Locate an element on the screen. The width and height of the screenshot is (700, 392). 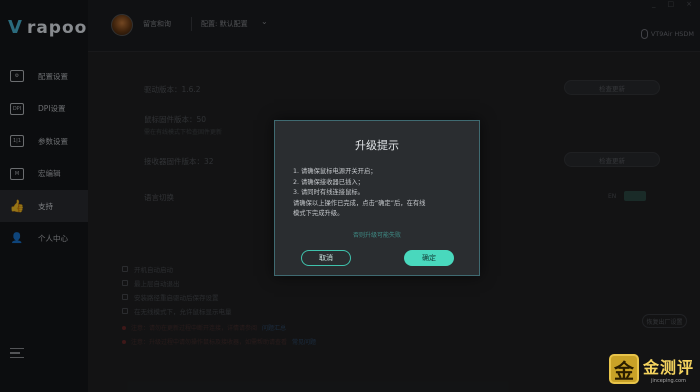
watermark-sub: jinceping.com is located at coordinates (668, 381).